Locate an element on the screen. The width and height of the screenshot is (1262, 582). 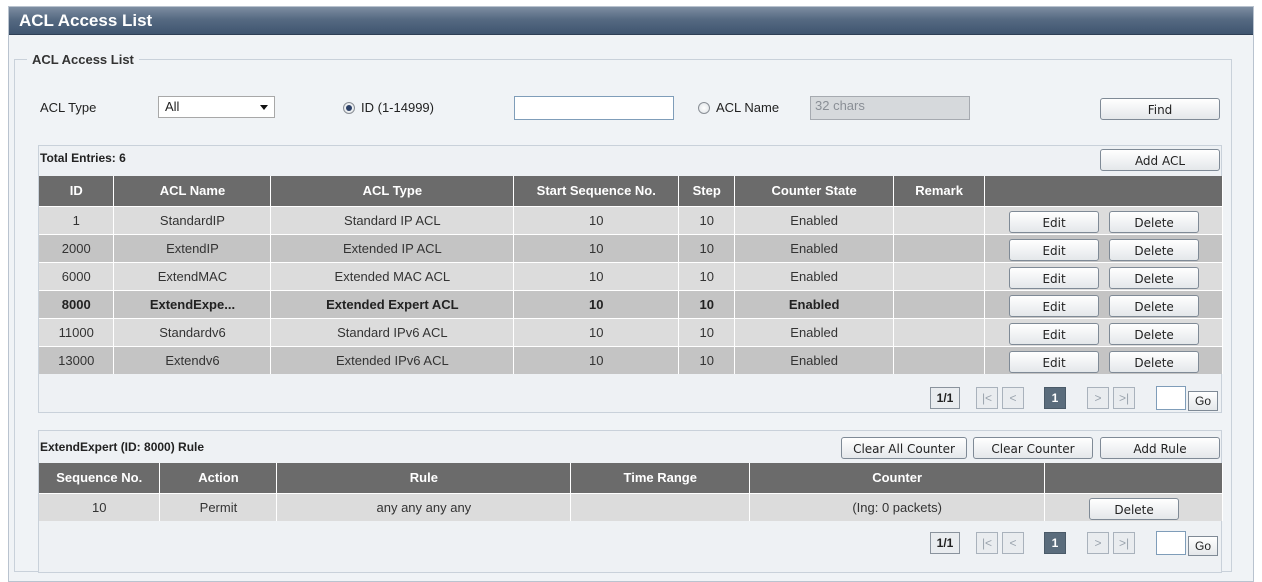
cell-name: Extendv6 is located at coordinates (192, 359).